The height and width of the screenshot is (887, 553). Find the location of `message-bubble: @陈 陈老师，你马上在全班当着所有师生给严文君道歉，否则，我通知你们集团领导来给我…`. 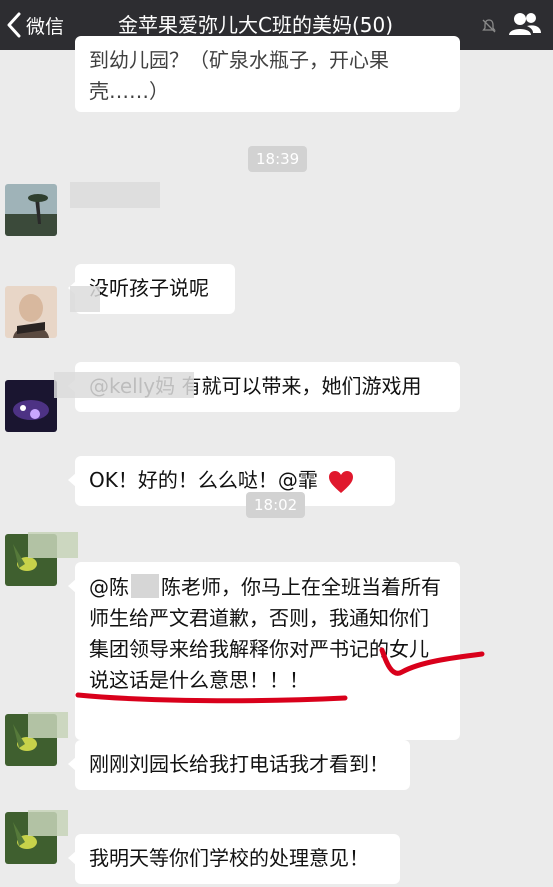

message-bubble: @陈 陈老师，你马上在全班当着所有师生给严文君道歉，否则，我通知你们集团领导来给我… is located at coordinates (264, 651).